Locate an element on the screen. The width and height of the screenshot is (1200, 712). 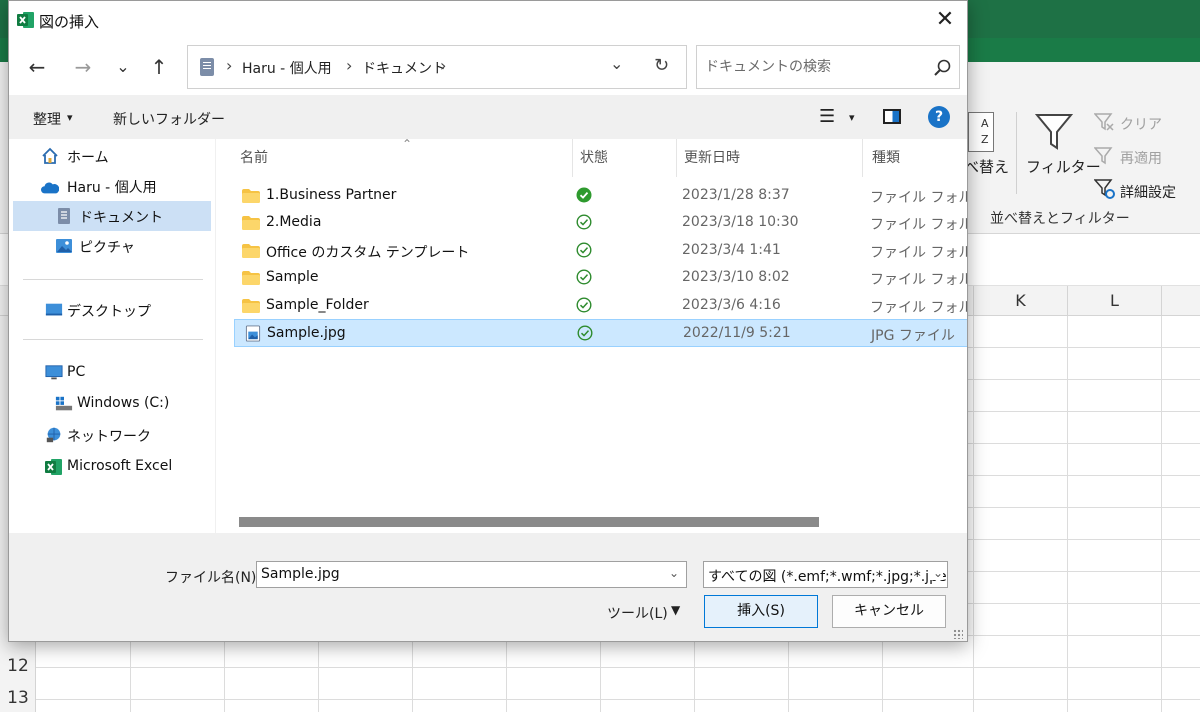
nav-item-microsoft-excel: Microsoft Excel is located at coordinates (112, 467).